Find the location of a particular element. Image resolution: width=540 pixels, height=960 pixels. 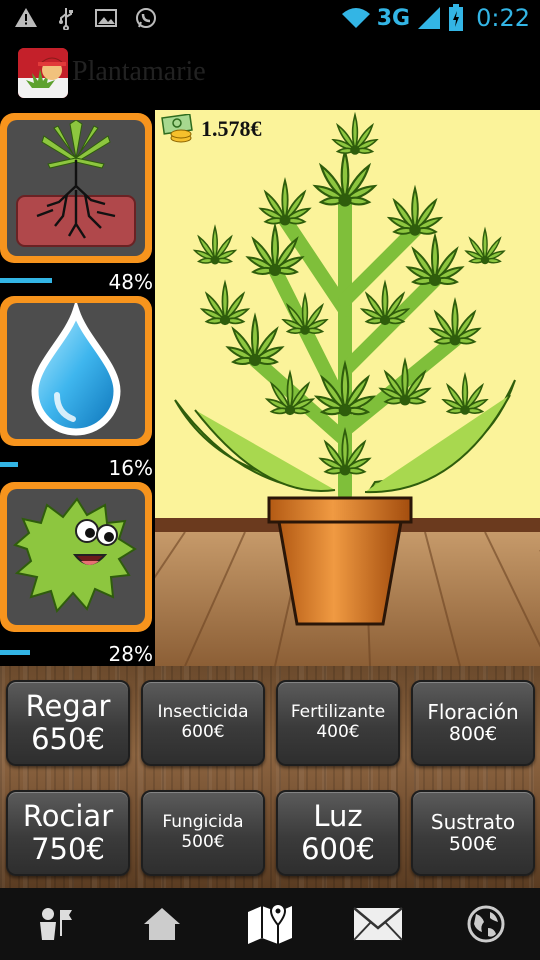

button-label: Rociar is located at coordinates (68, 815).